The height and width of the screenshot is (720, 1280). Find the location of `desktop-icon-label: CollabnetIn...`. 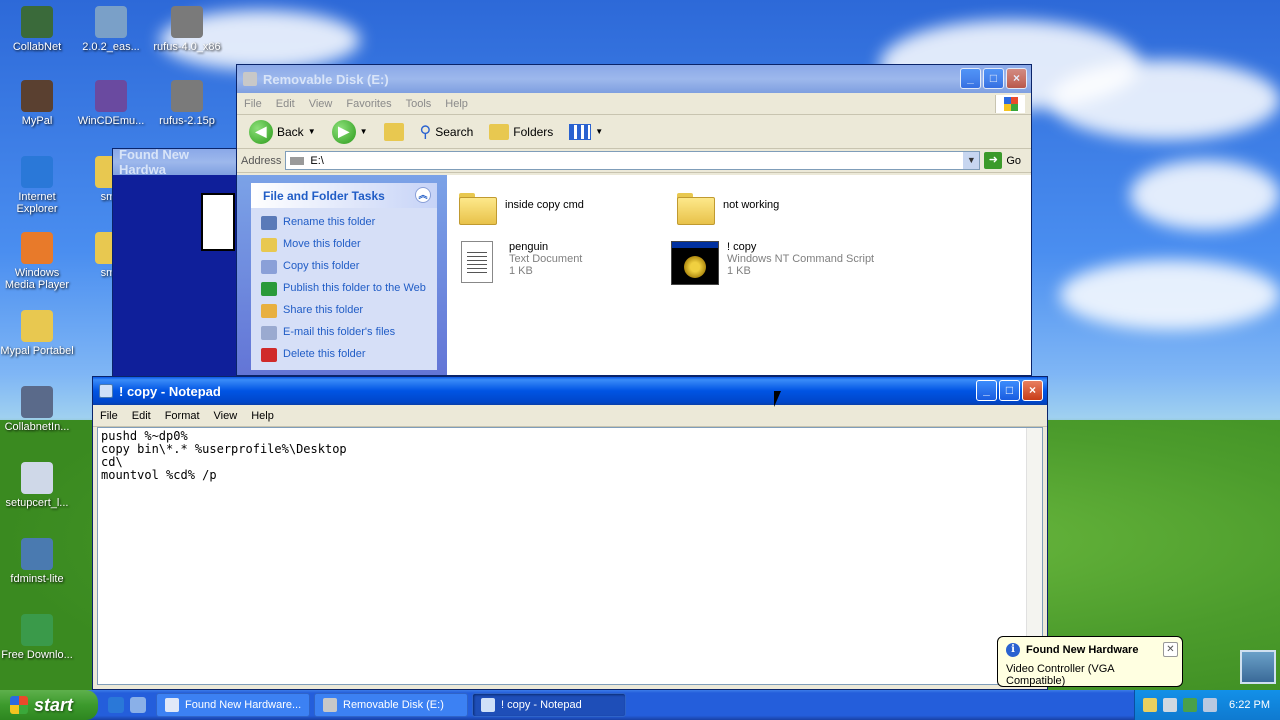

desktop-icon-label: CollabnetIn... is located at coordinates (37, 427).